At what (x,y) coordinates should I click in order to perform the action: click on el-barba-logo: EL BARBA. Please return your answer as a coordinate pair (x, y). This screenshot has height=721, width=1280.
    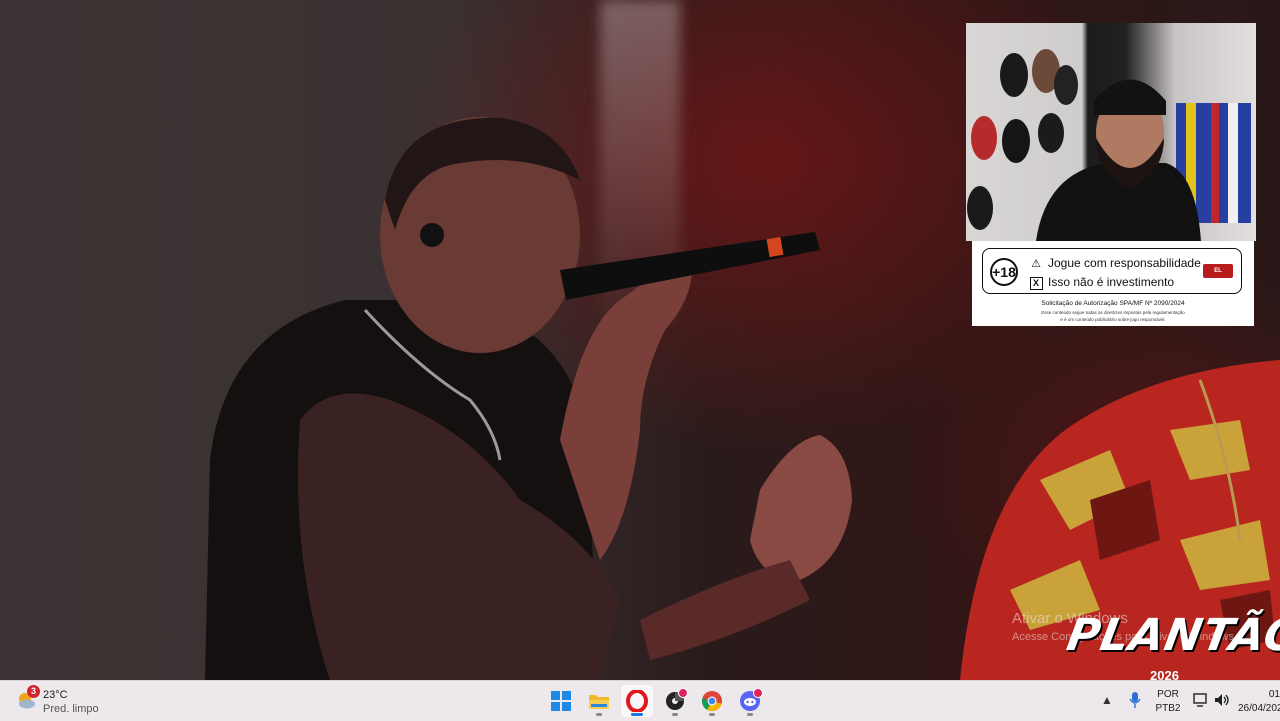
    Looking at the image, I should click on (1218, 276).